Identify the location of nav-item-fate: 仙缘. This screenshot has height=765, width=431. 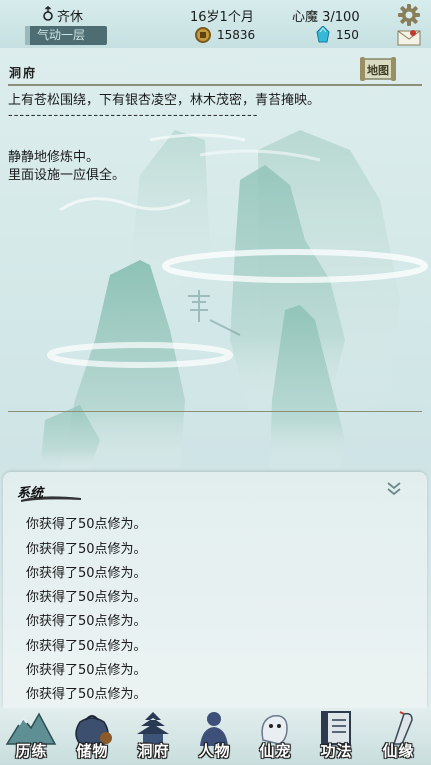
(398, 736).